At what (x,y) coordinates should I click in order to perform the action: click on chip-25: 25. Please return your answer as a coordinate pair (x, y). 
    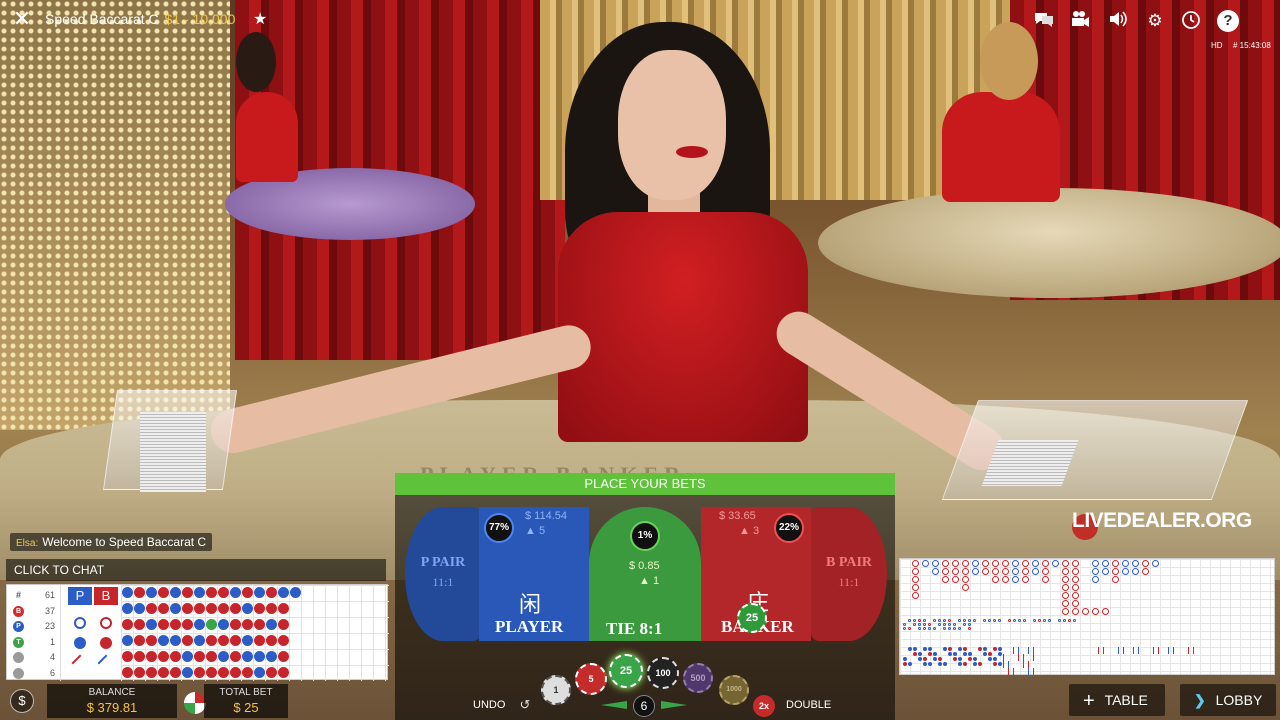
    Looking at the image, I should click on (626, 671).